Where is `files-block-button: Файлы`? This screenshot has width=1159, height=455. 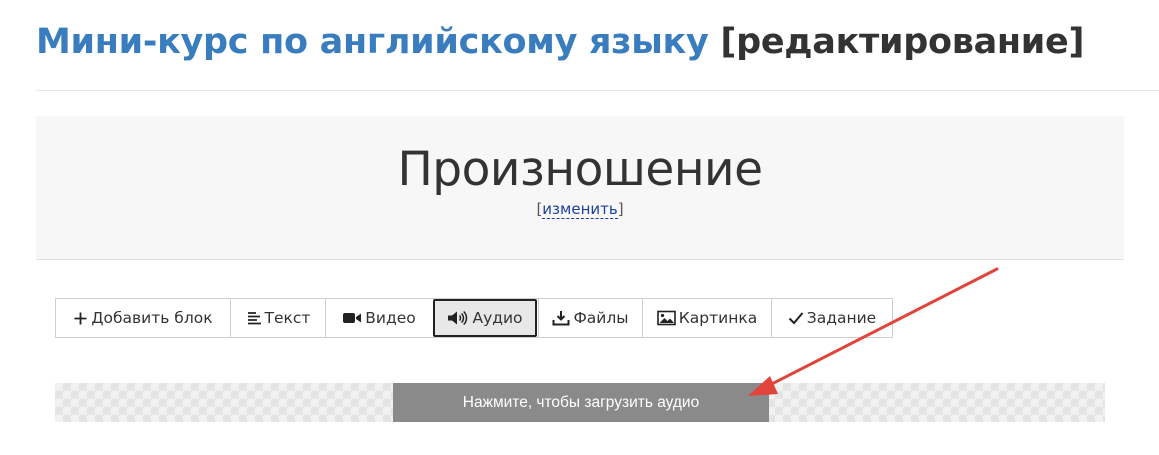
files-block-button: Файлы is located at coordinates (590, 318).